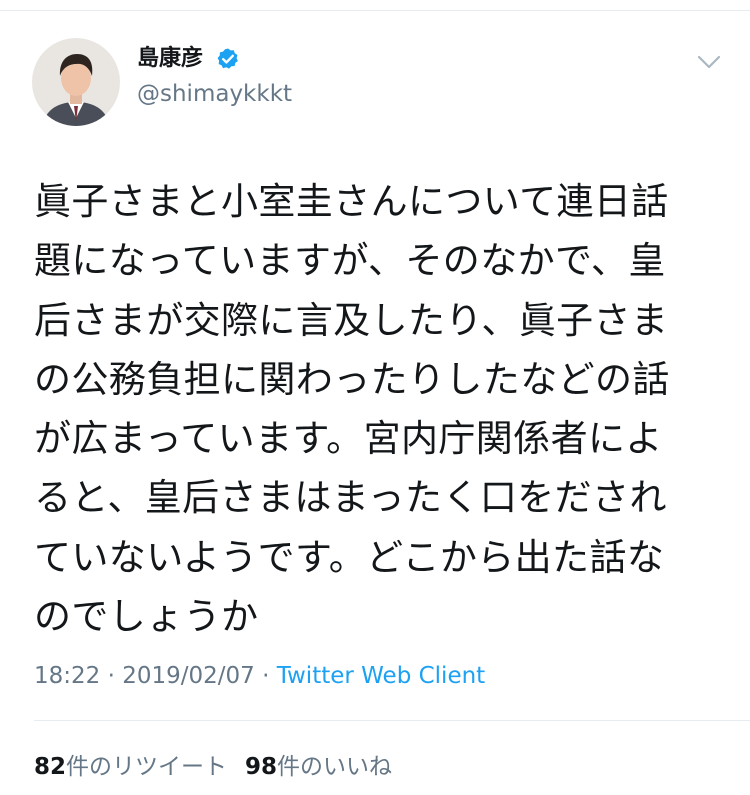 Image resolution: width=750 pixels, height=795 pixels. I want to click on likes-stat: 98件のいいね, so click(318, 767).